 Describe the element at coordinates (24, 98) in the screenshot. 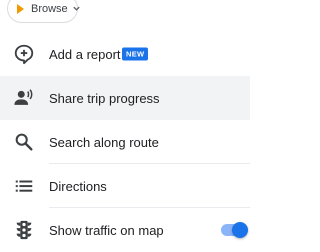

I see `share-trip-icon` at that location.